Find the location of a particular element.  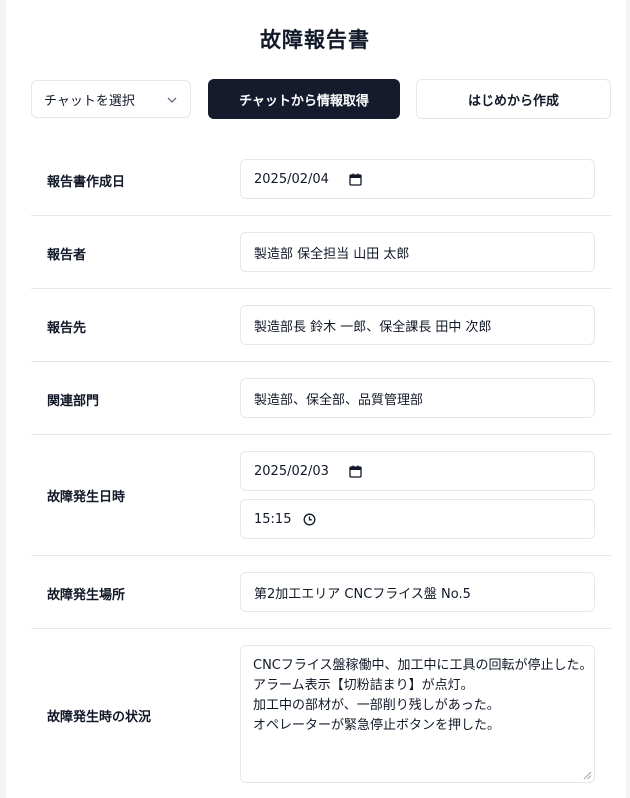

resize-handle-icon is located at coordinates (587, 775).